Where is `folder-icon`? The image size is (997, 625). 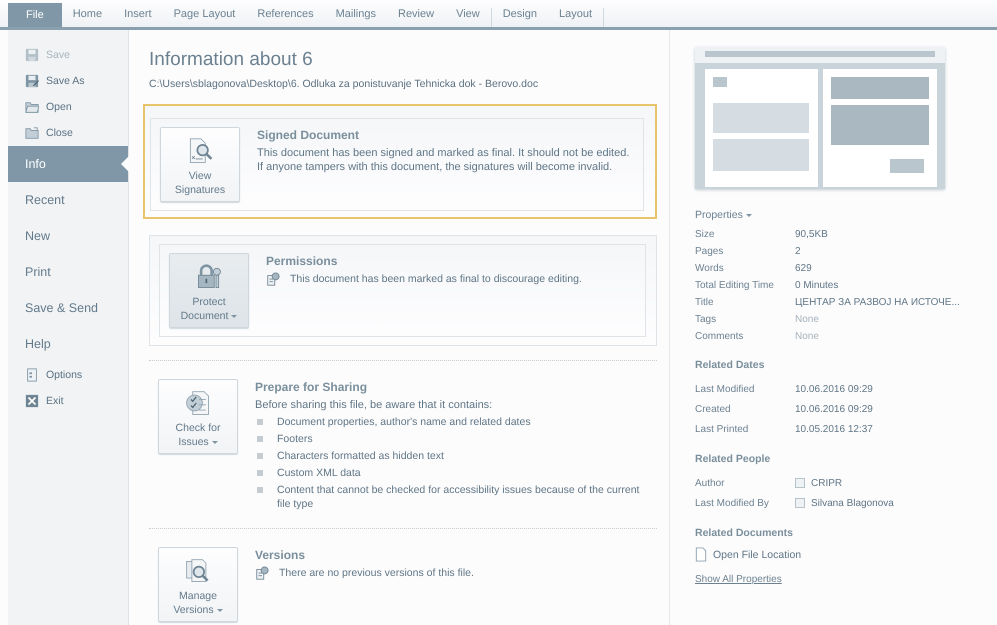 folder-icon is located at coordinates (32, 133).